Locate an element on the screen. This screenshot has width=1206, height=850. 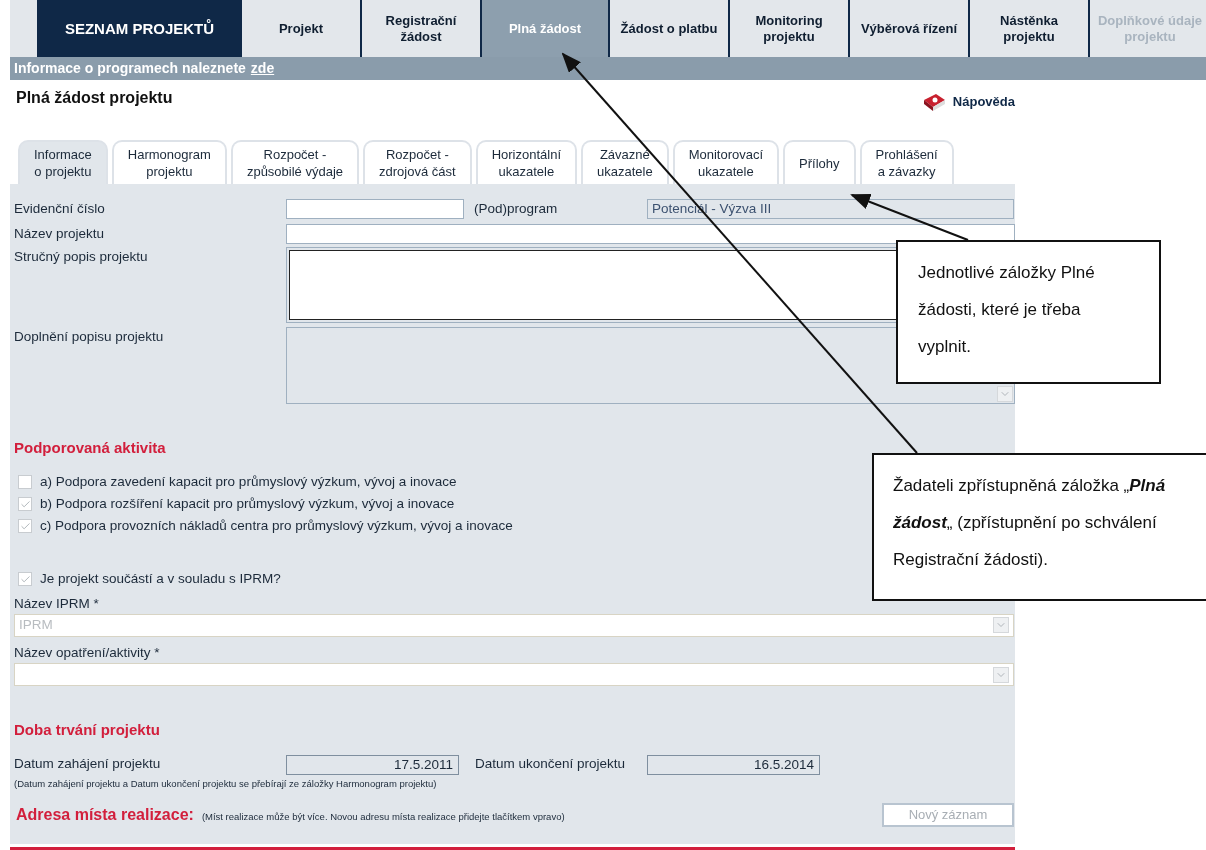
info-text: Informace o programech naleznete is located at coordinates (130, 68).